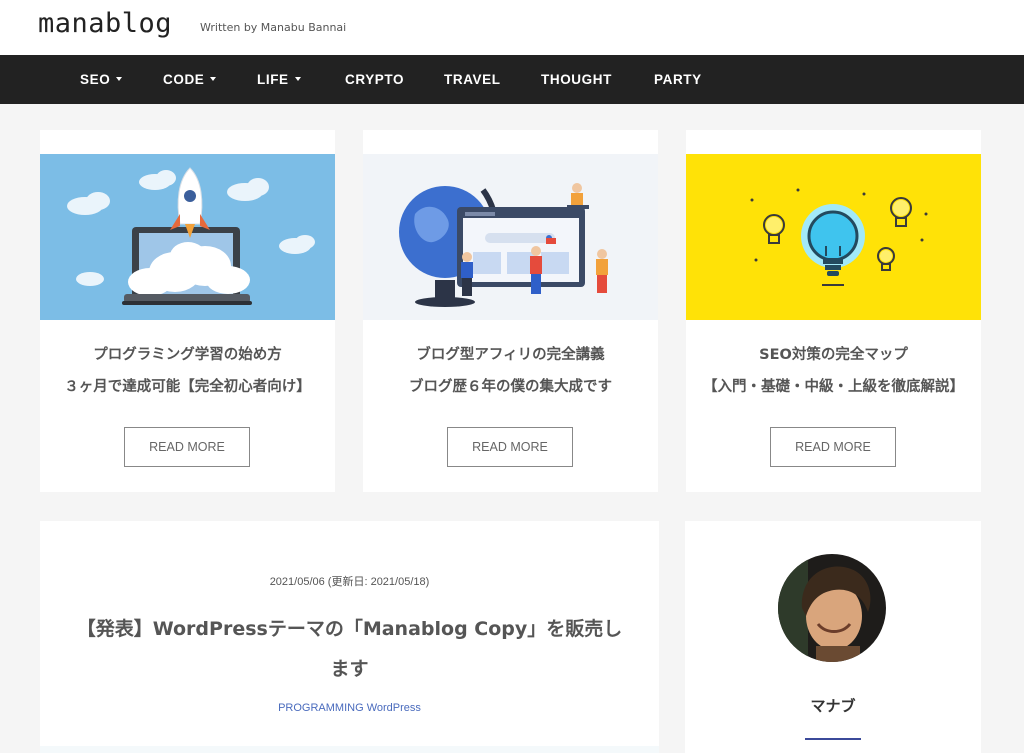 This screenshot has height=753, width=1024. I want to click on post-categories: PROGRAMMING WordPress, so click(349, 708).